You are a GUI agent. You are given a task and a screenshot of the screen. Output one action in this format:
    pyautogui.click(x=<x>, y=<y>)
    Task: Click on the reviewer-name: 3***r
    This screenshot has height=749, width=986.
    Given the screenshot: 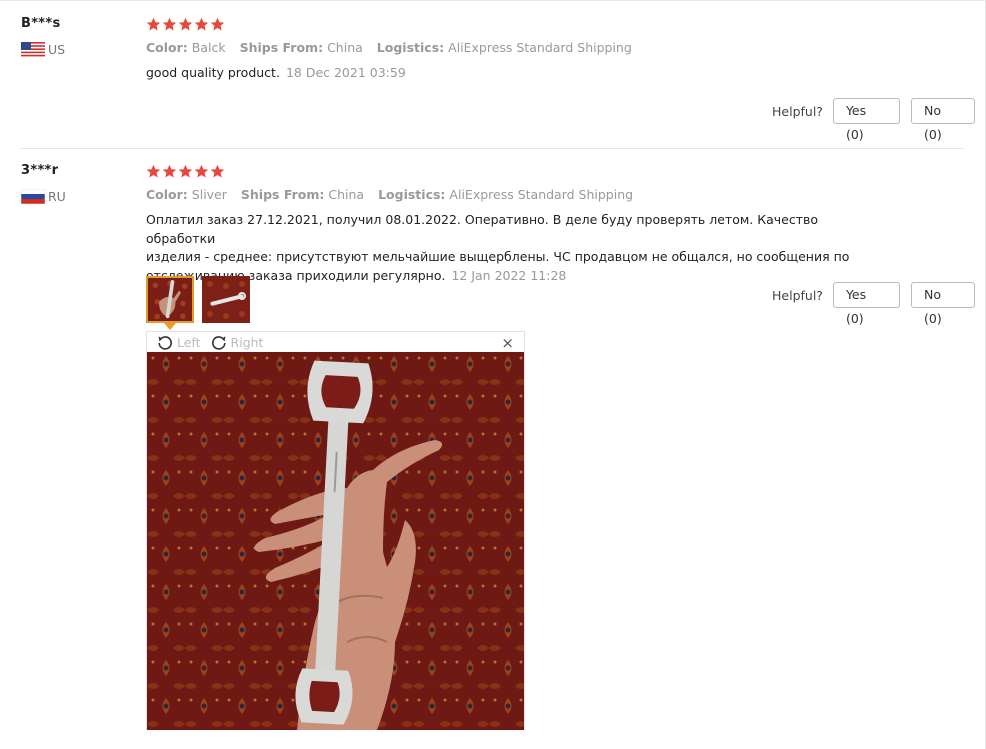 What is the action you would take?
    pyautogui.click(x=40, y=170)
    